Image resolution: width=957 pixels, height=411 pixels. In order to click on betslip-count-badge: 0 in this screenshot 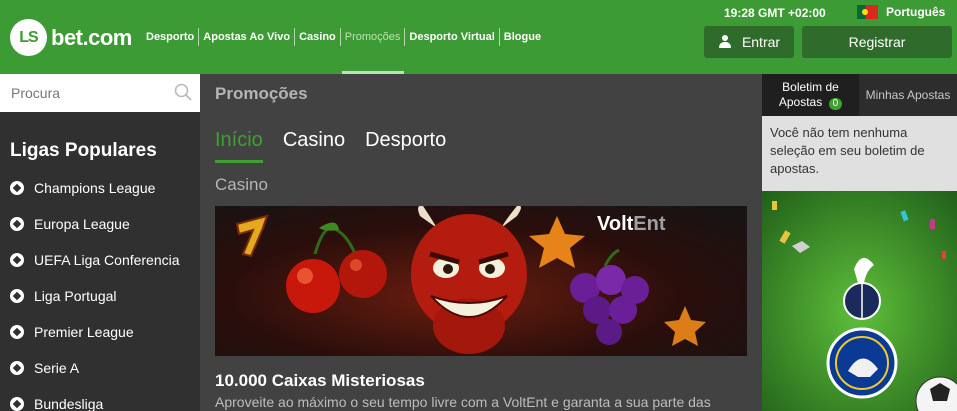, I will do `click(835, 104)`.